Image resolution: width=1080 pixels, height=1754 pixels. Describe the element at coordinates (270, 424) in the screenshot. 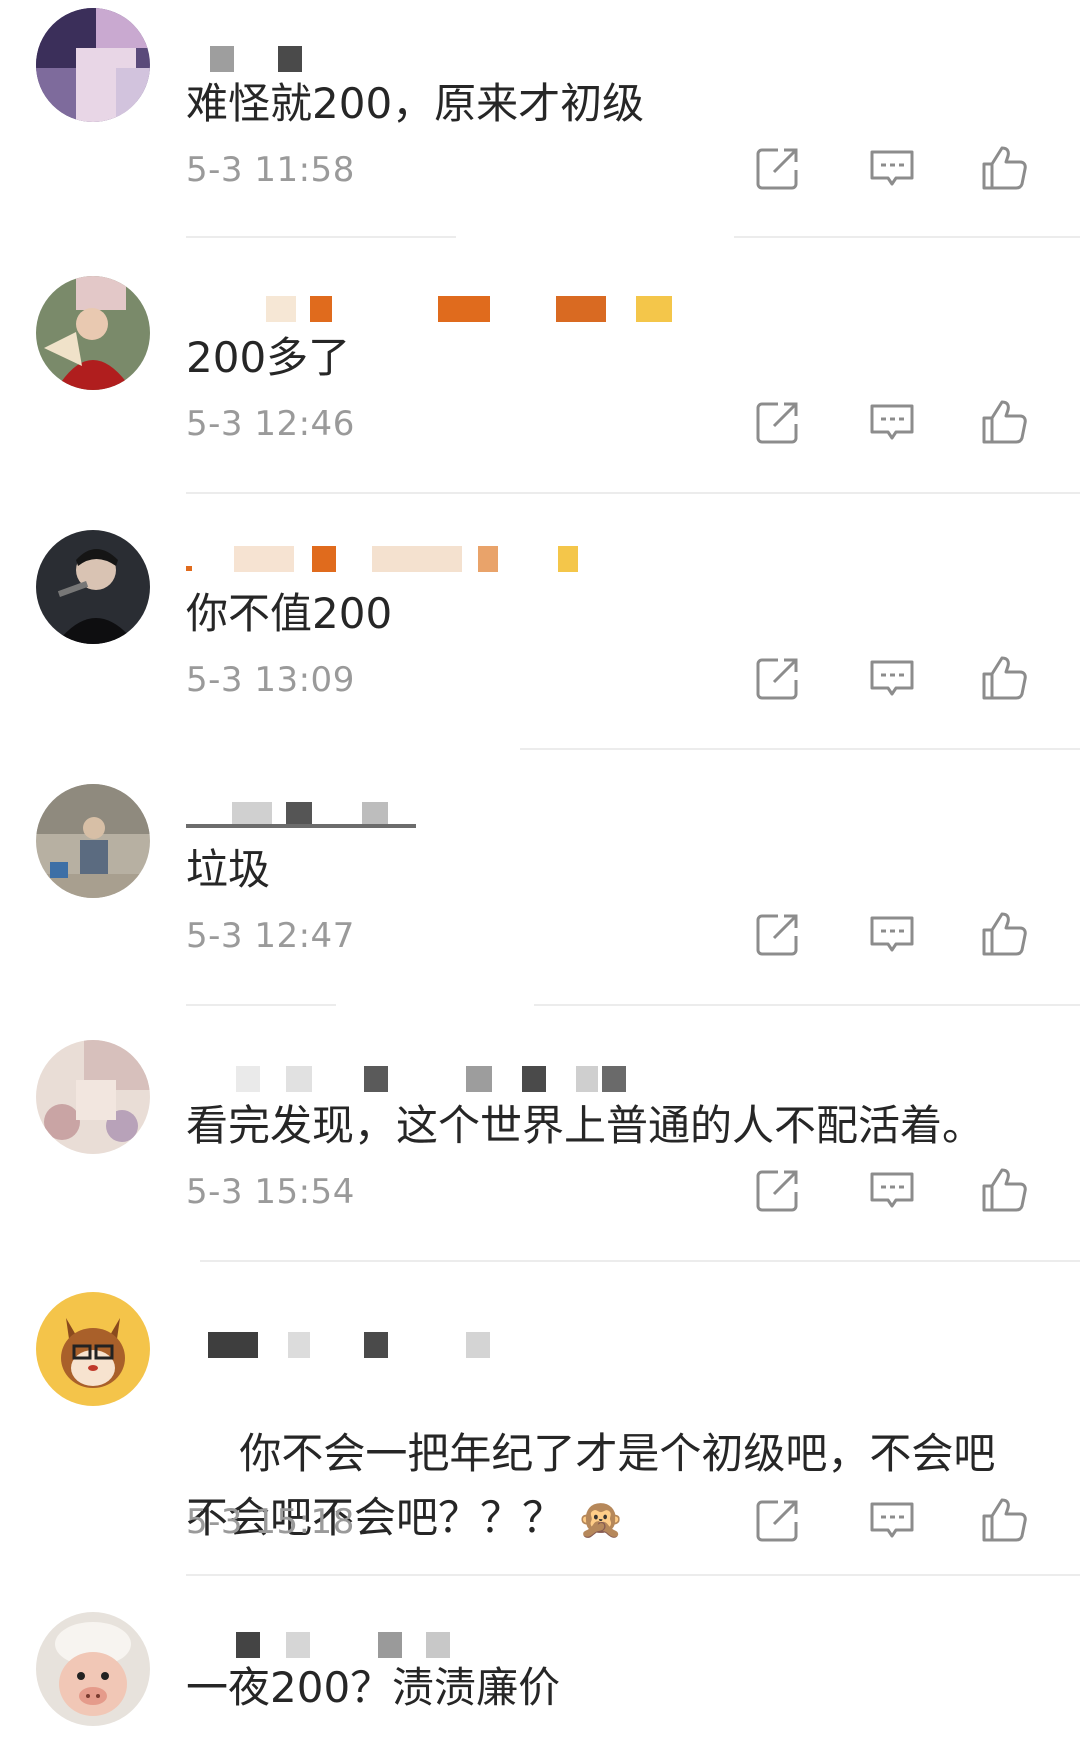

I see `comment-time: 5-3 12:46` at that location.